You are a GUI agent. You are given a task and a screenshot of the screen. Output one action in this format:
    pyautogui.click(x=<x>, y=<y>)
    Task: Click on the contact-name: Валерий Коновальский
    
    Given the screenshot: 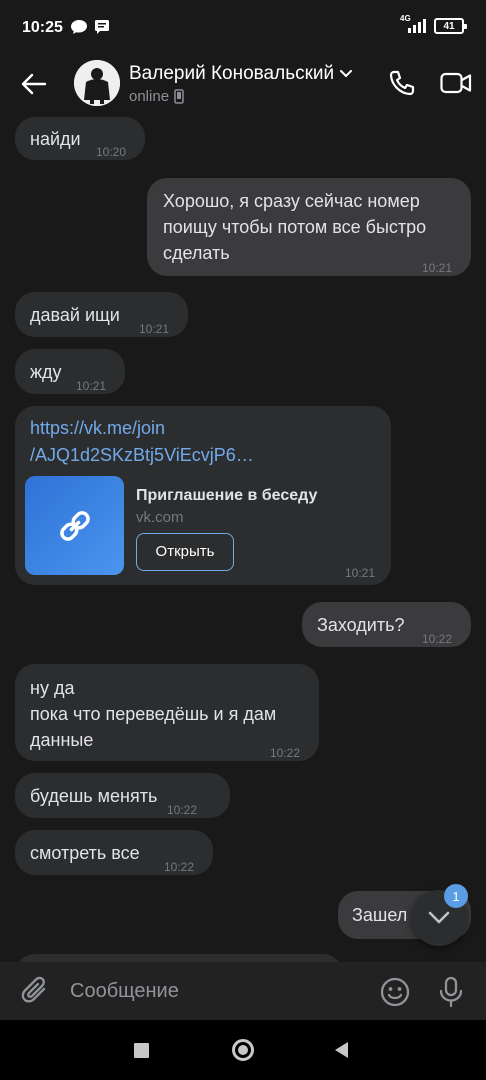 What is the action you would take?
    pyautogui.click(x=241, y=74)
    